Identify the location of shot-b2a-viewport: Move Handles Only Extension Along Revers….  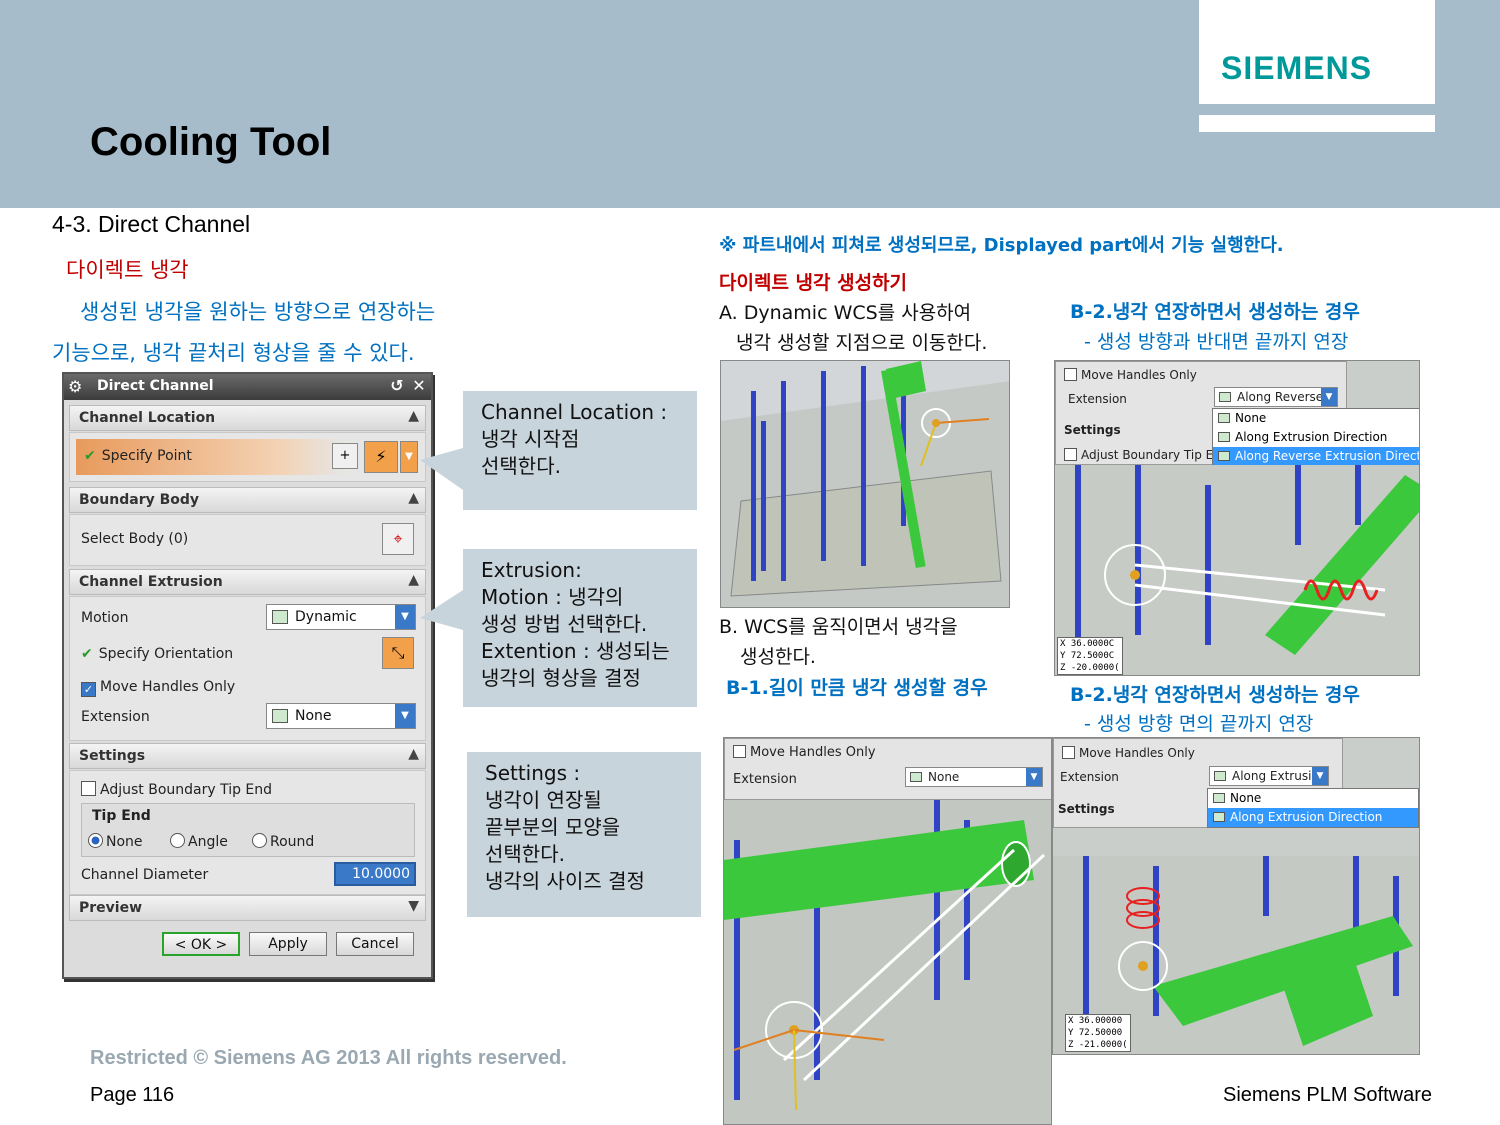
(1237, 518).